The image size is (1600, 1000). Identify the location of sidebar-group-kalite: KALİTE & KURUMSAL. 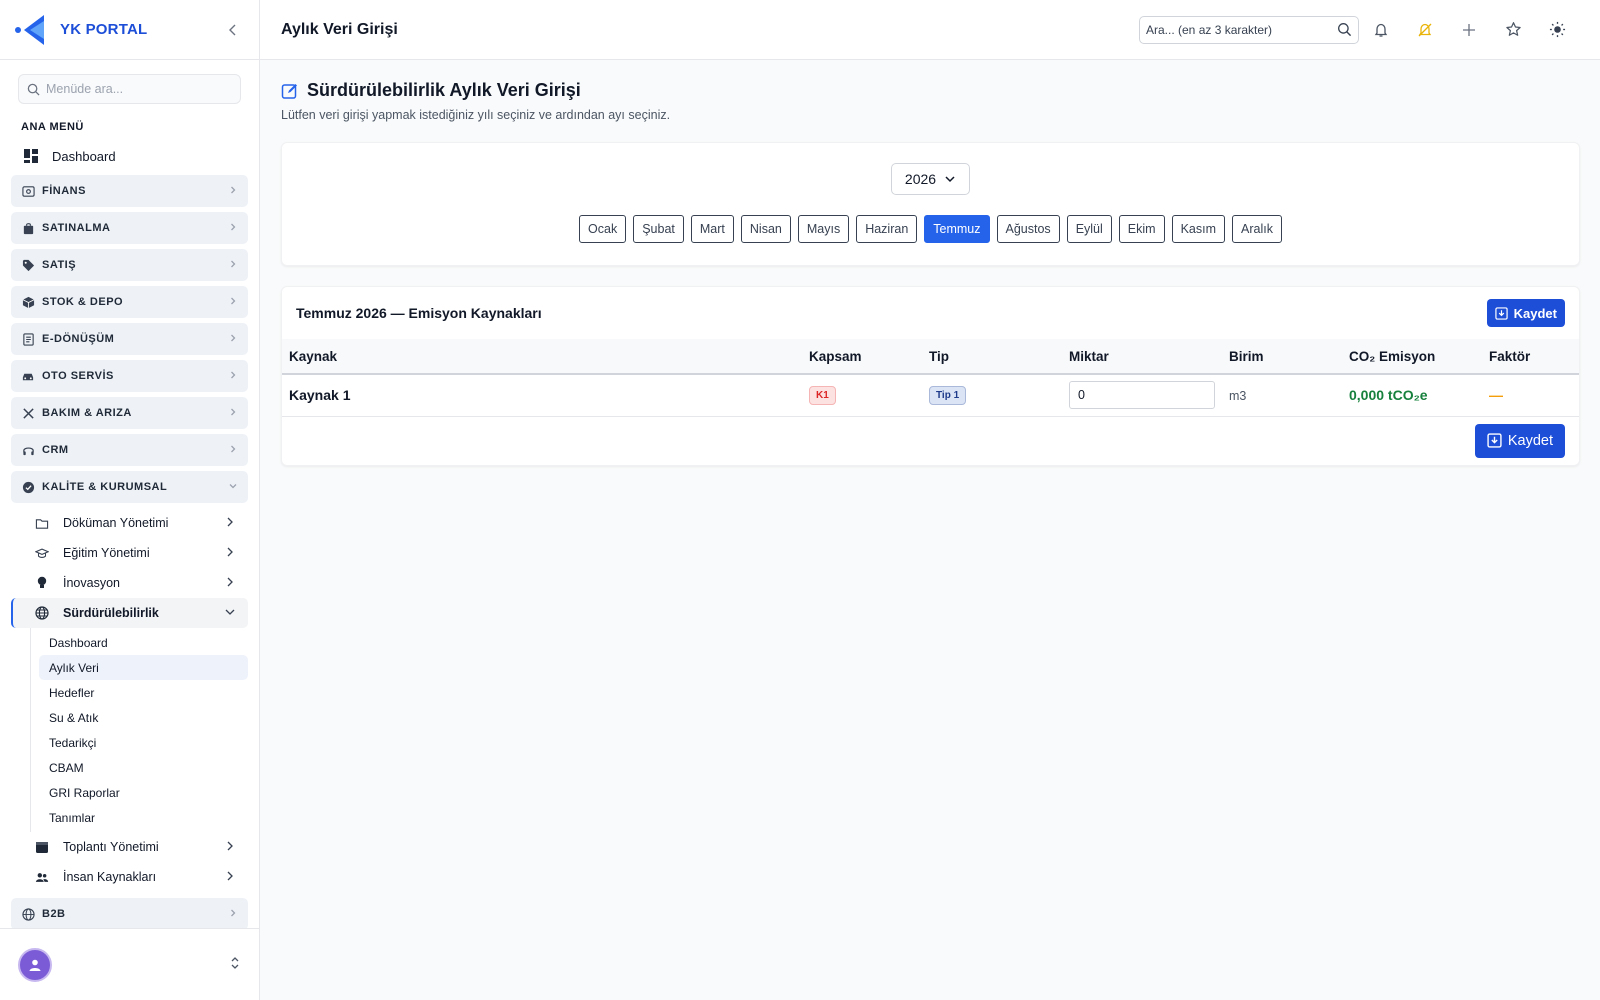
(129, 487).